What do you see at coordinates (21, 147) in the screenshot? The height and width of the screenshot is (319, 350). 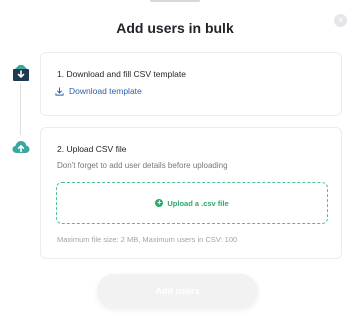 I see `cloud-upload-icon` at bounding box center [21, 147].